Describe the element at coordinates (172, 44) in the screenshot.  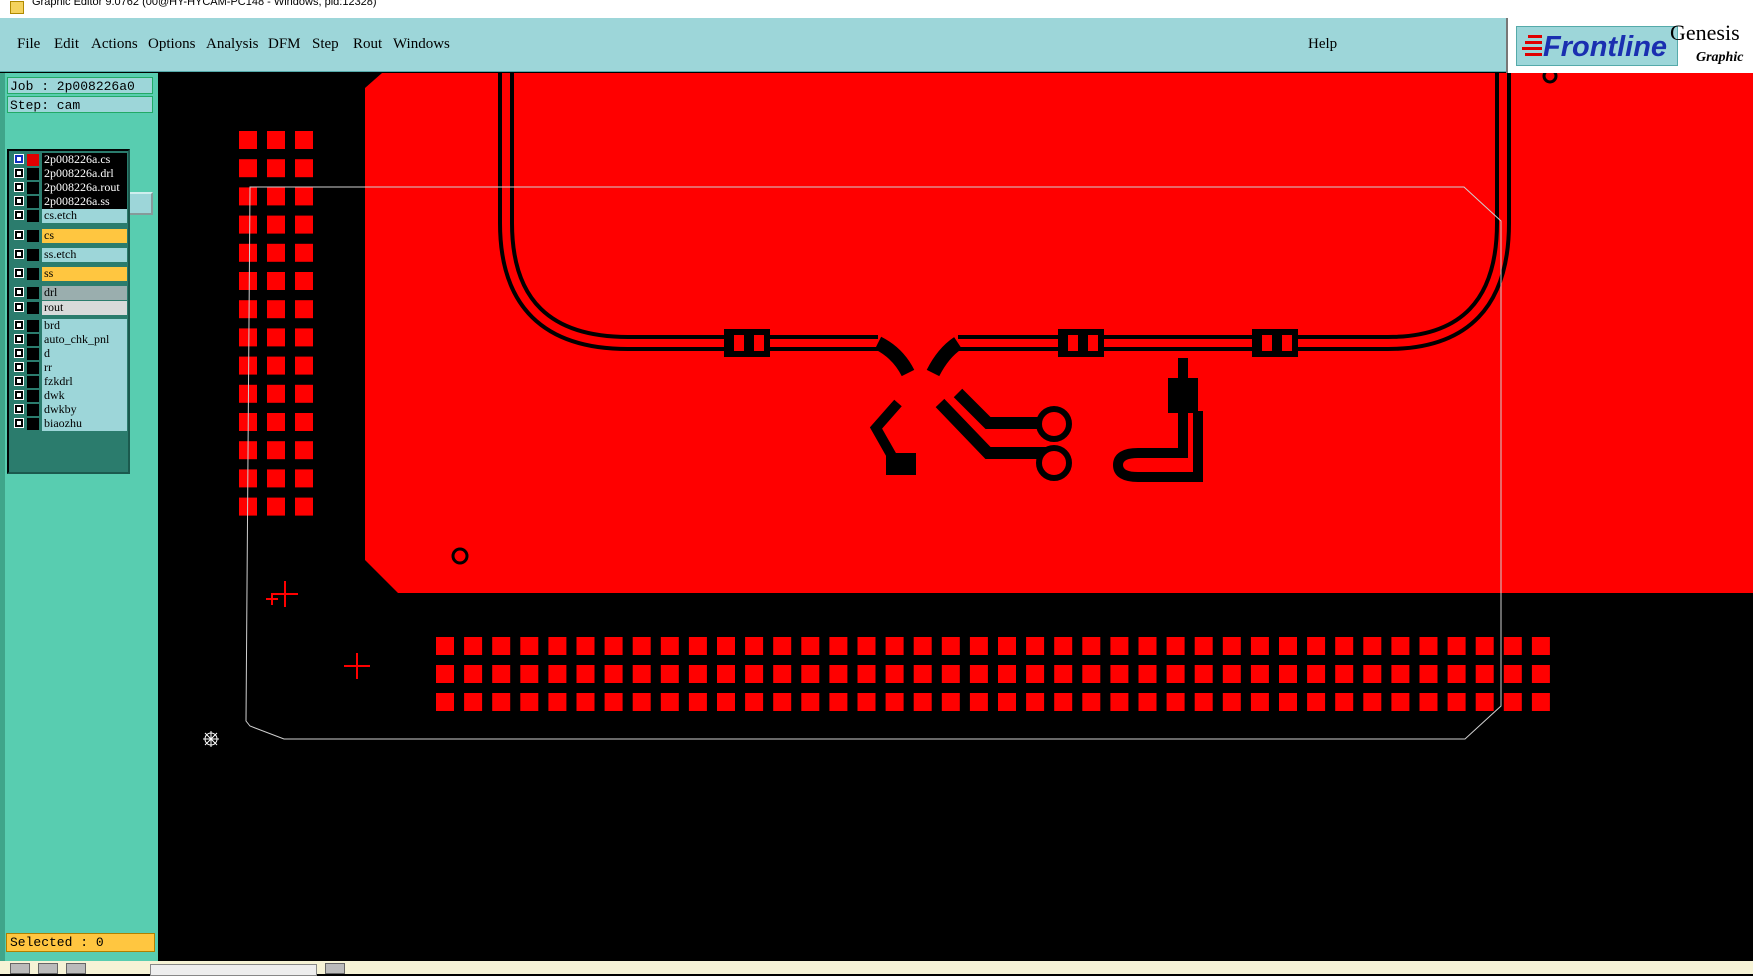
I see `menu-options: Options` at that location.